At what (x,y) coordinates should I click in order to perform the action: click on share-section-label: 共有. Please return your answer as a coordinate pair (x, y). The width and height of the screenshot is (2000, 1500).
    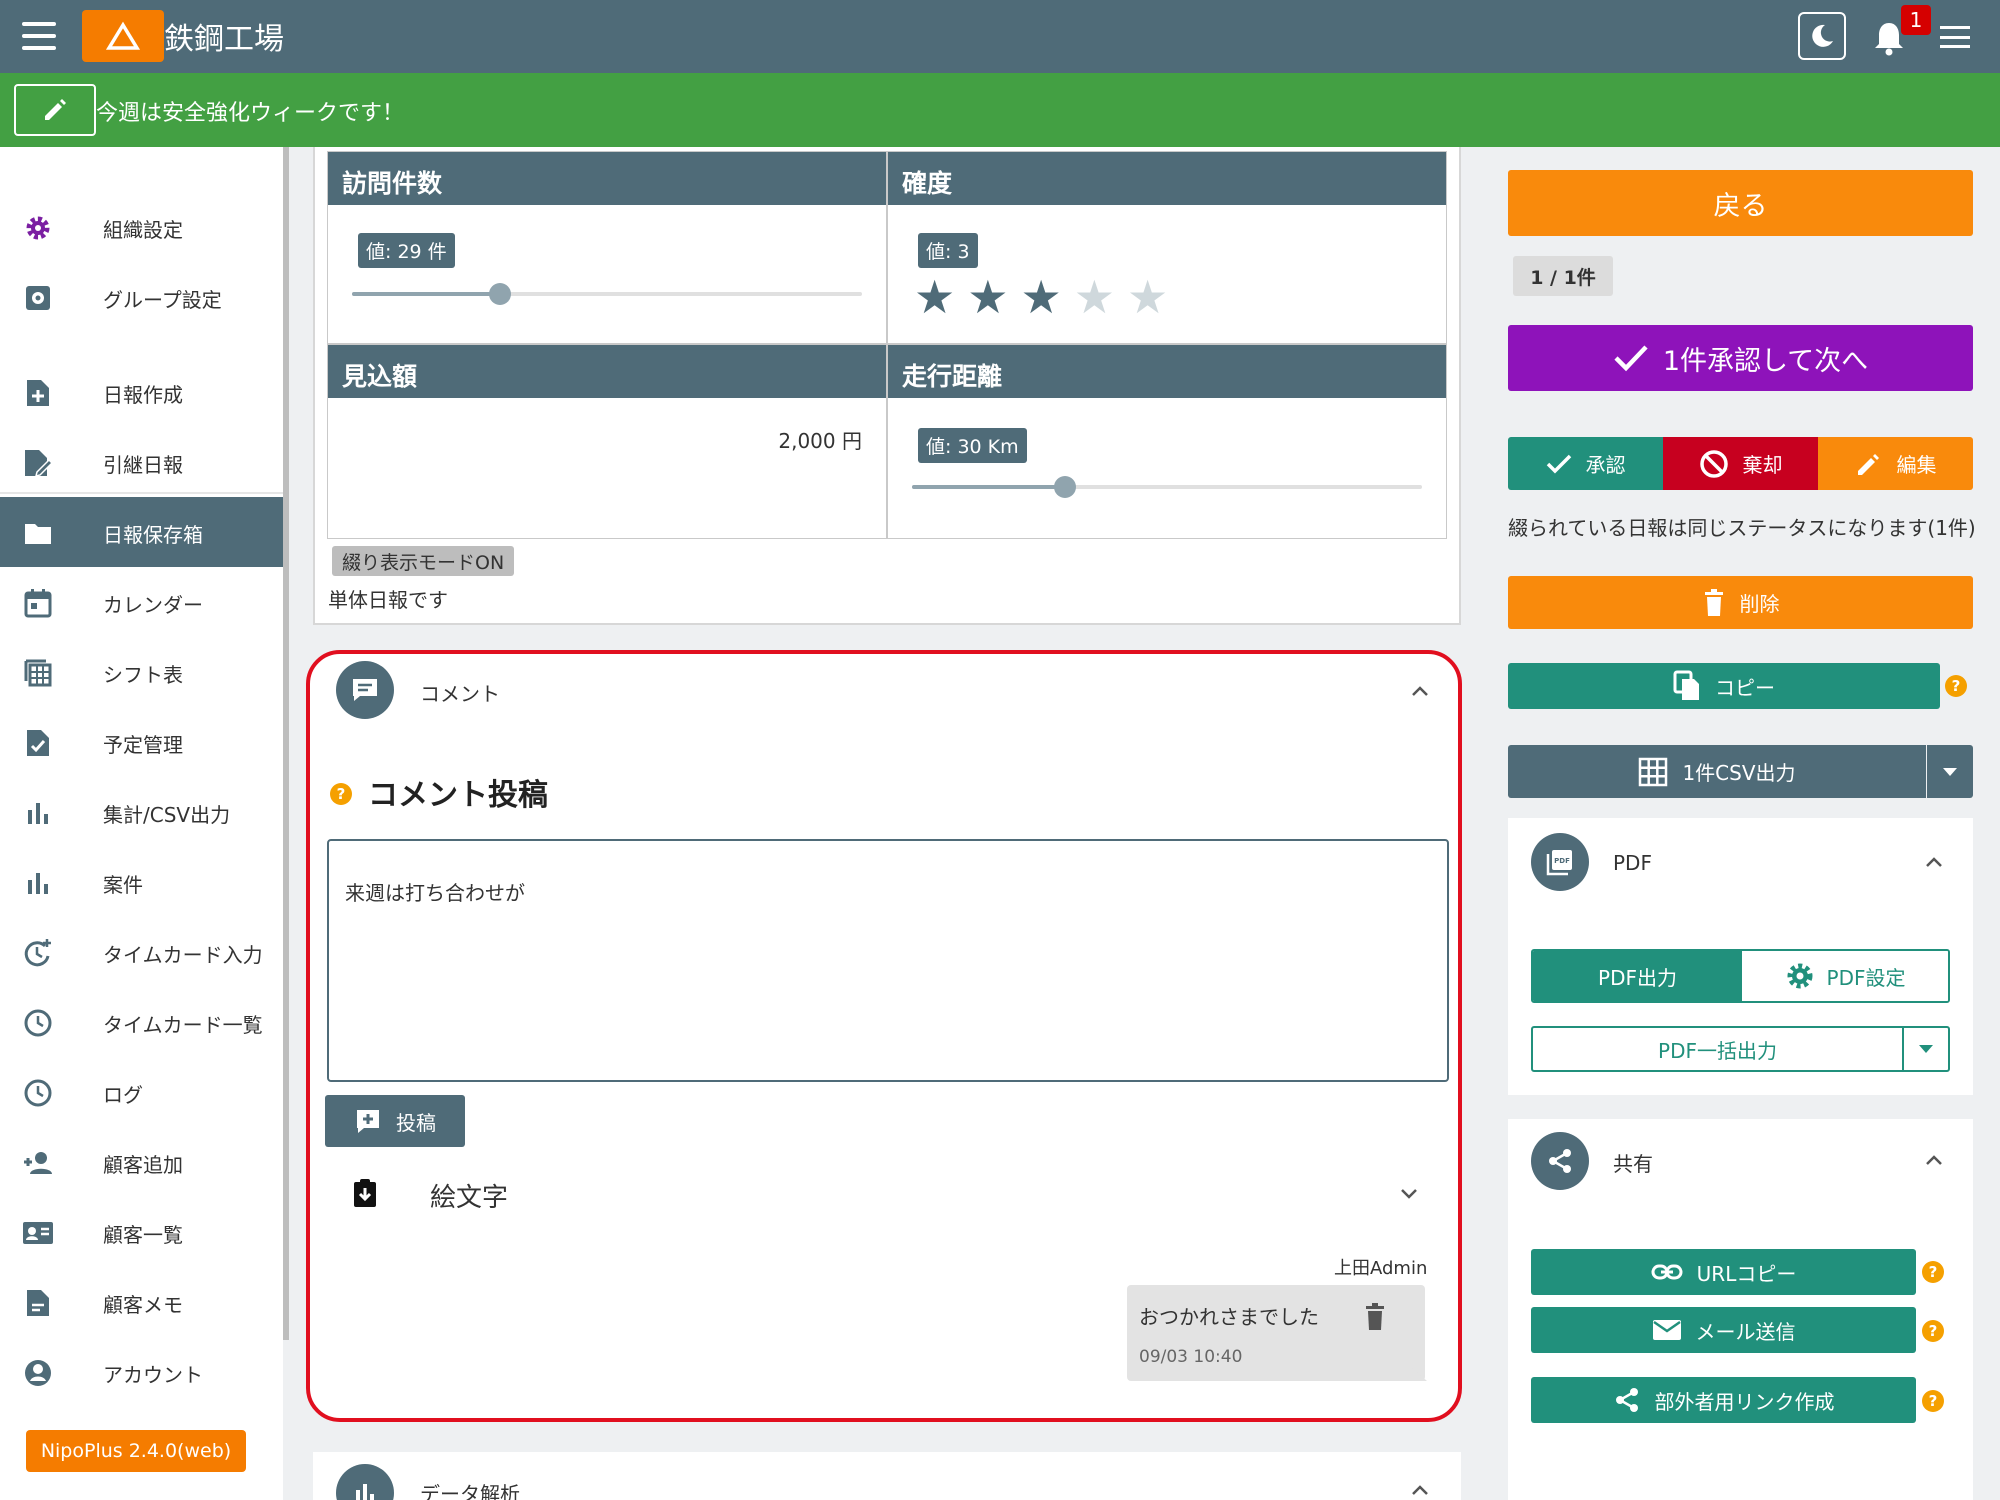
    Looking at the image, I should click on (1633, 1164).